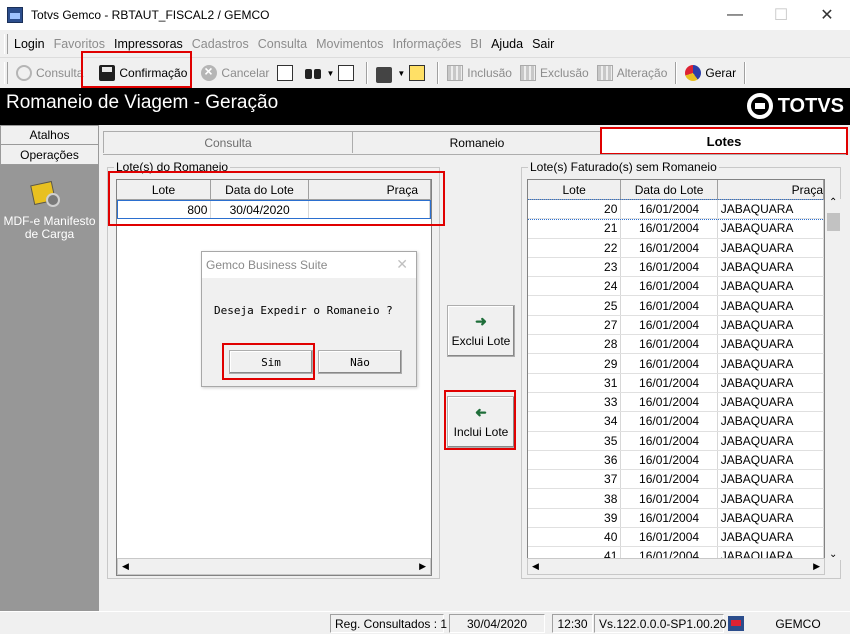 The height and width of the screenshot is (634, 850). I want to click on gerar-label: Gerar, so click(721, 73).